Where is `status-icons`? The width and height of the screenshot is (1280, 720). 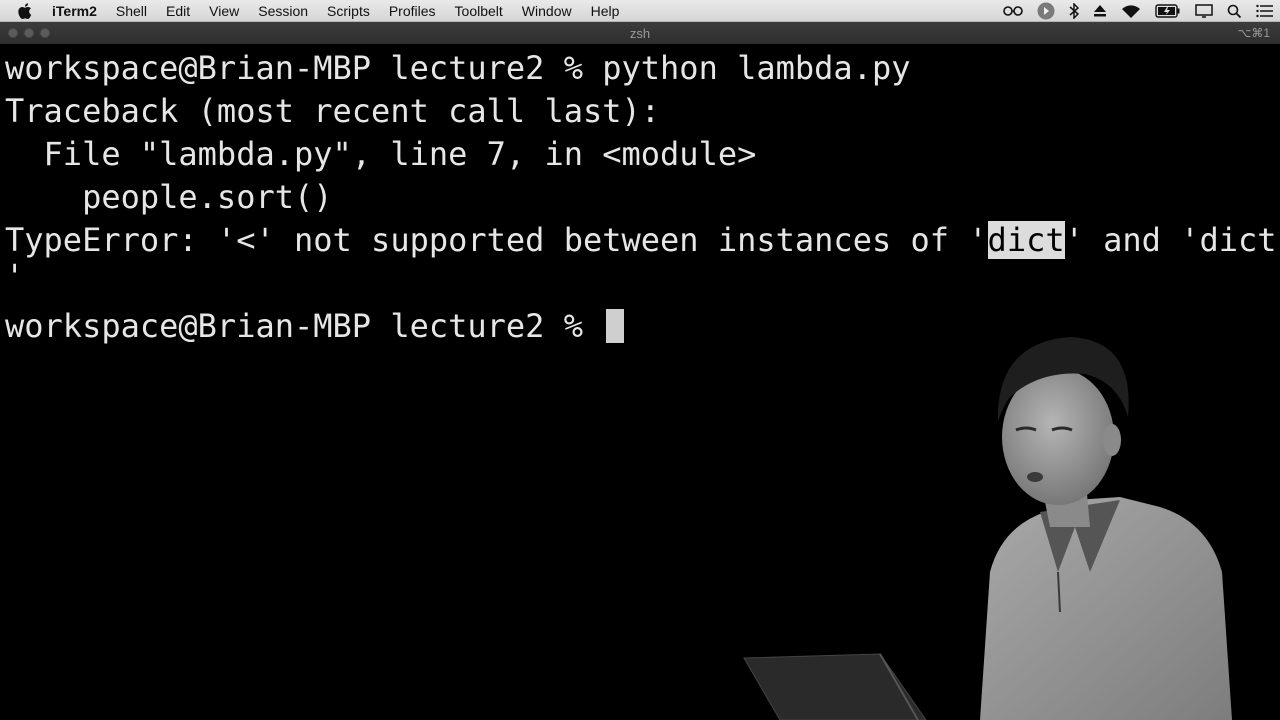
status-icons is located at coordinates (1138, 11).